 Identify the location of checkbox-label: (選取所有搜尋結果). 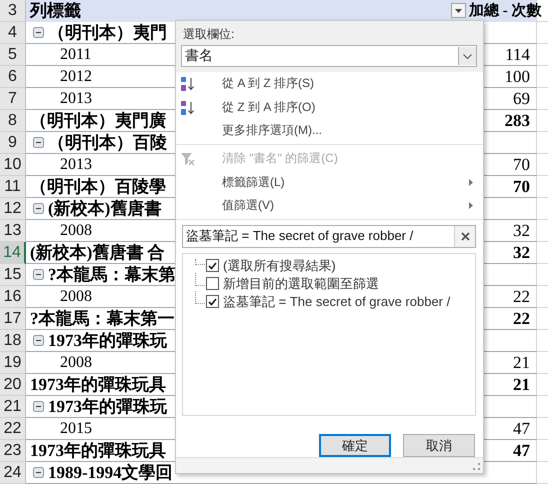
(279, 265).